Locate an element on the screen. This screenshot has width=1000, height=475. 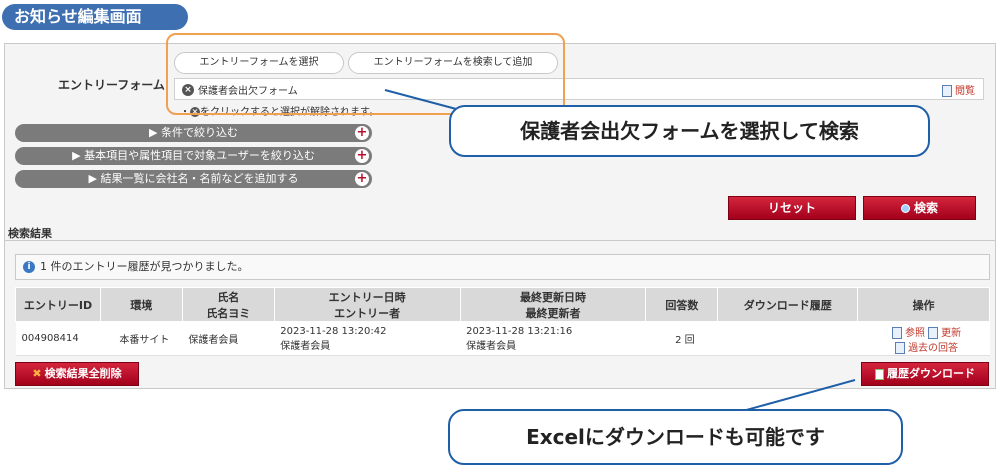
info-icon: i is located at coordinates (29, 267).